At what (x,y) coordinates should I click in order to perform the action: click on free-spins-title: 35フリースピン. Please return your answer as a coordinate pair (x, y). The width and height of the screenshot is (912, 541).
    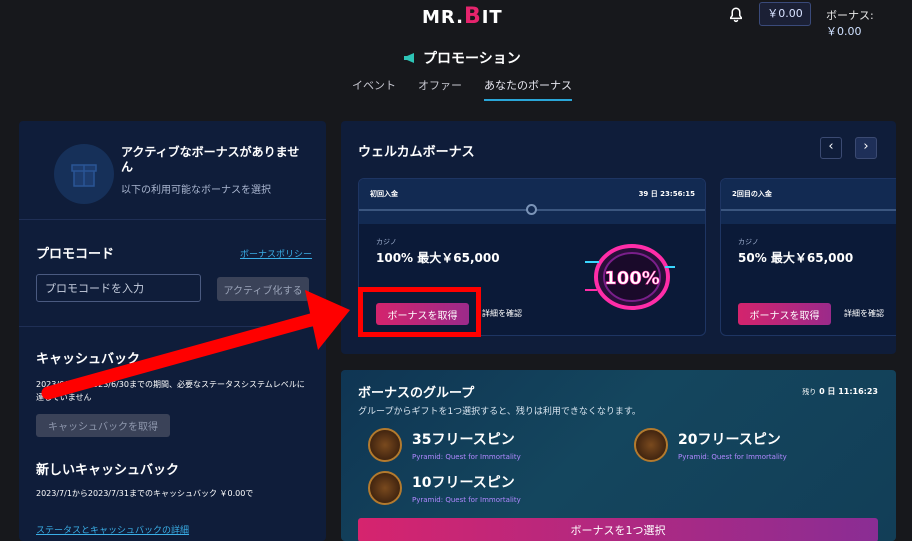
    Looking at the image, I should click on (463, 440).